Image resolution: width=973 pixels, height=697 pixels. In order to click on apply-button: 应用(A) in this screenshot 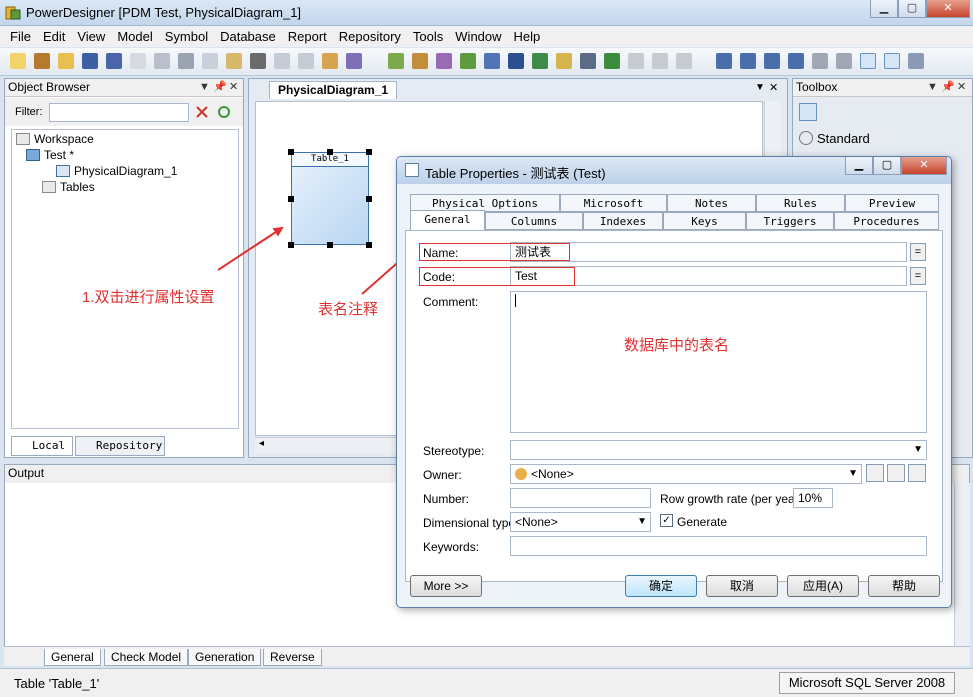, I will do `click(823, 586)`.